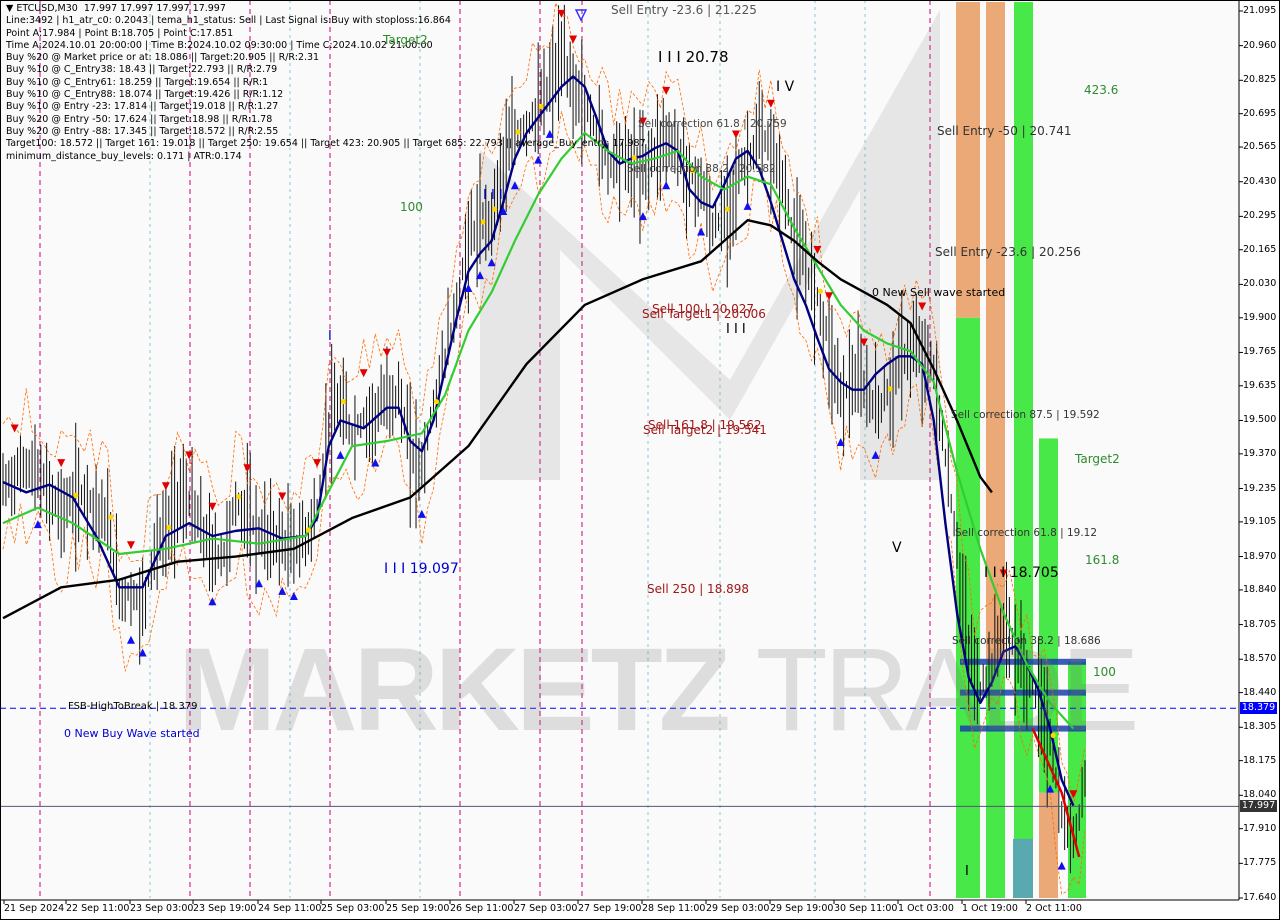 The width and height of the screenshot is (1280, 920). I want to click on y-tick-label: 20.165, so click(1260, 249).